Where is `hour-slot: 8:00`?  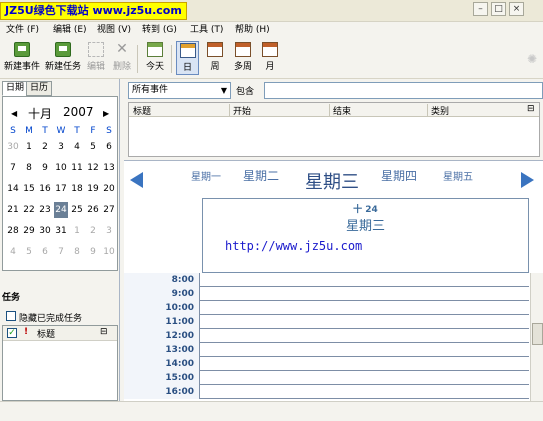
hour-slot: 8:00 is located at coordinates (326, 280).